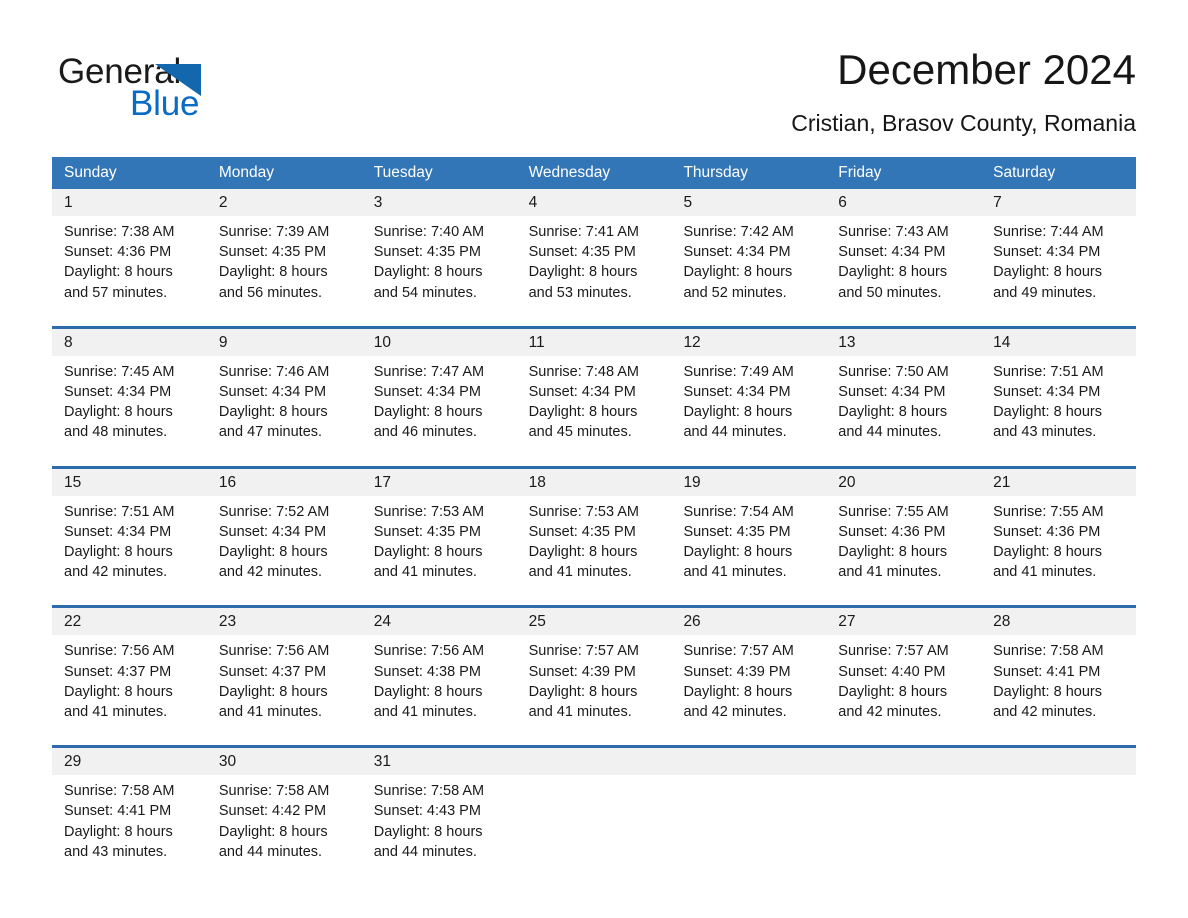  What do you see at coordinates (748, 761) in the screenshot?
I see `day-number-empty` at bounding box center [748, 761].